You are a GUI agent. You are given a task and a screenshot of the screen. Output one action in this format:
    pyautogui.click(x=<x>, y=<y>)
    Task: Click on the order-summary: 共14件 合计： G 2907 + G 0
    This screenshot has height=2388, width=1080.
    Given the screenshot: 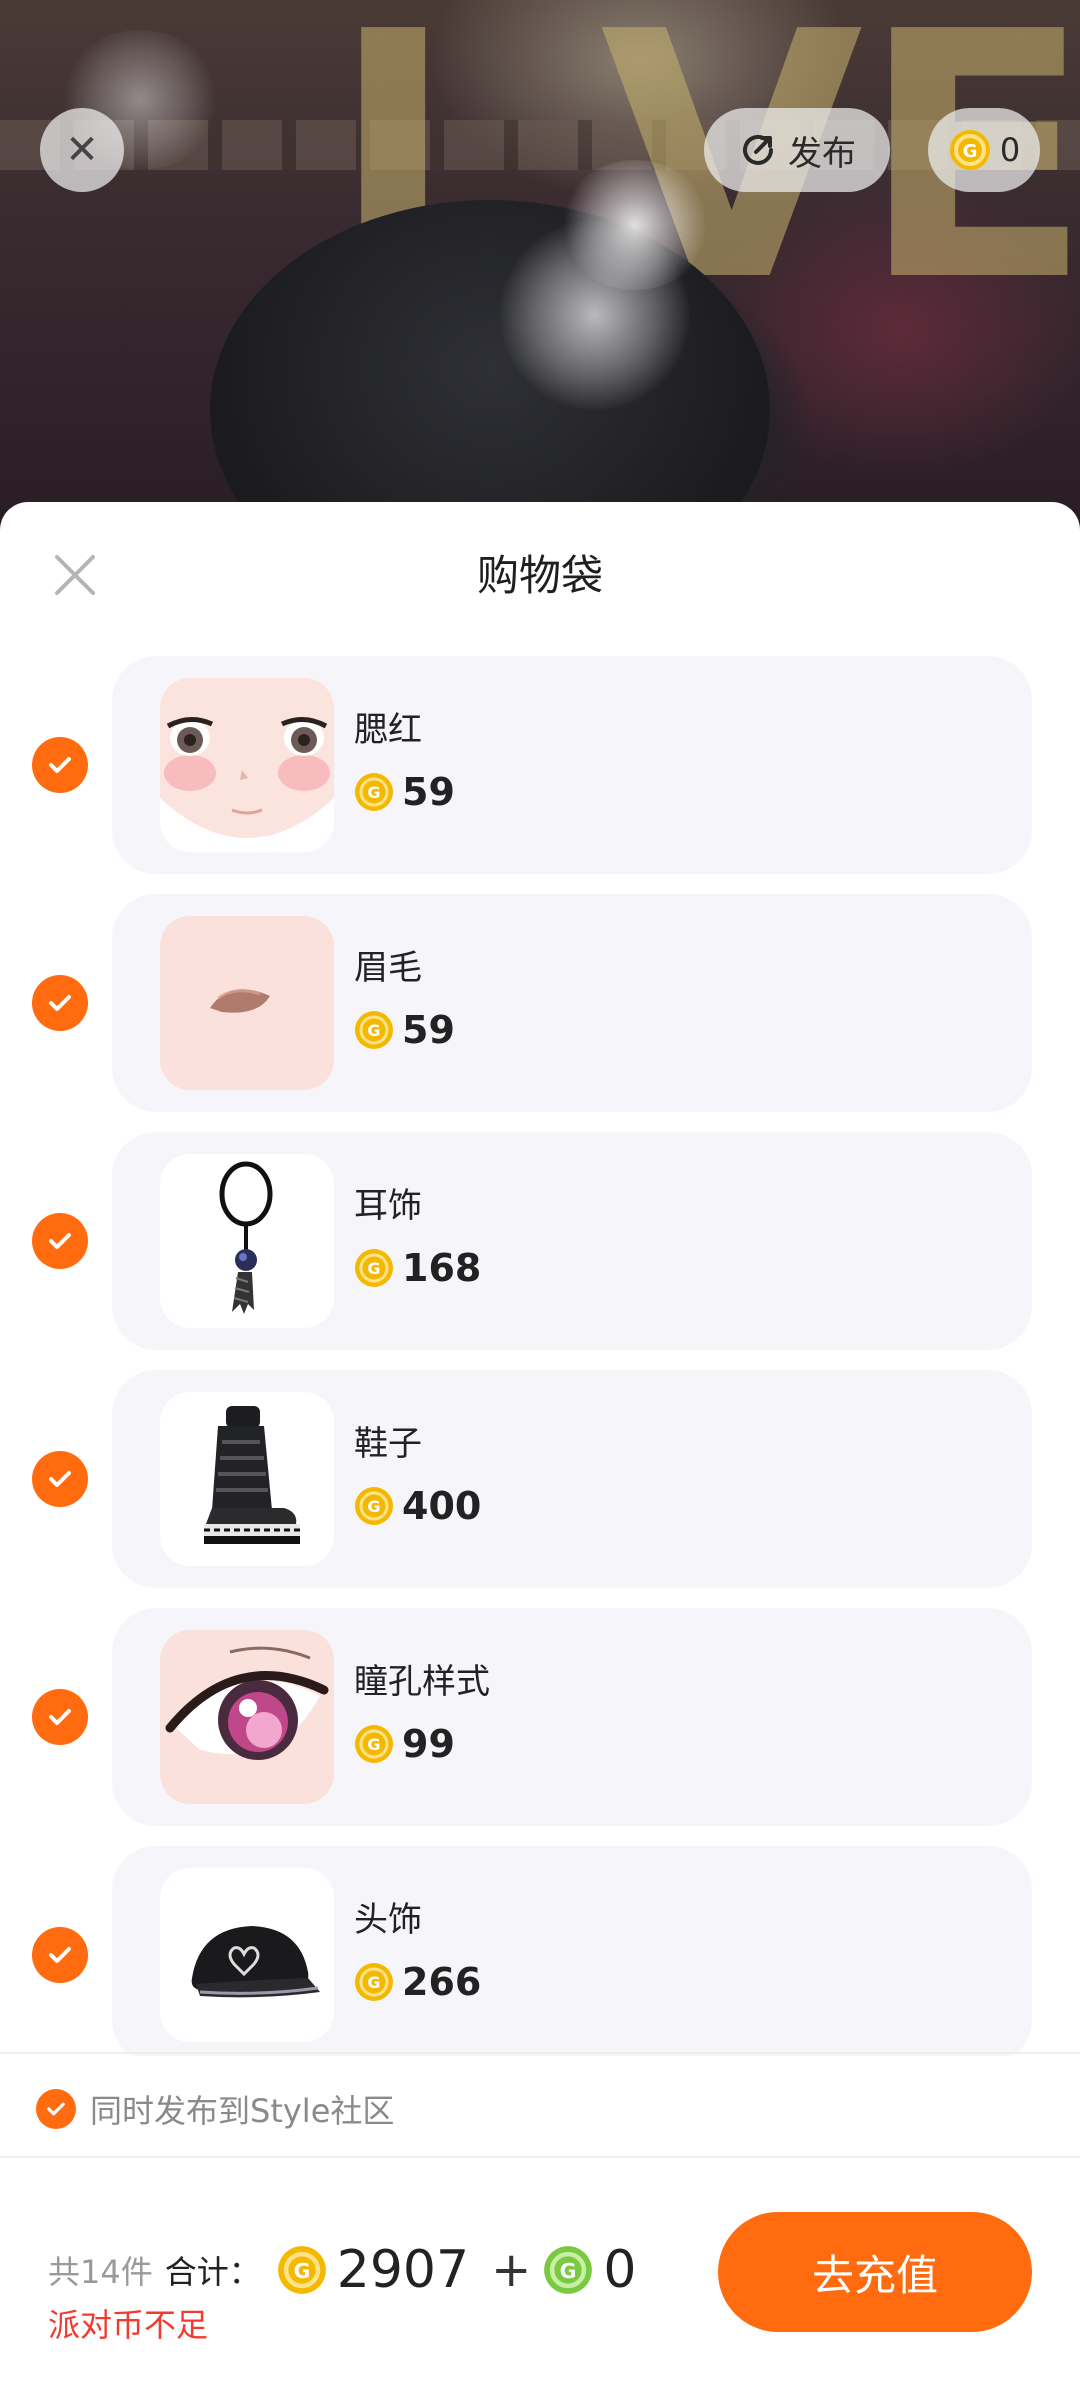 What is the action you would take?
    pyautogui.click(x=347, y=2270)
    